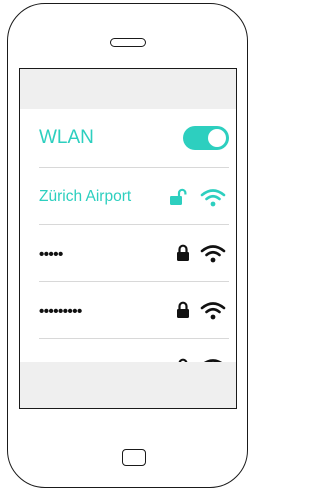  What do you see at coordinates (206, 138) in the screenshot?
I see `wlan-toggle` at bounding box center [206, 138].